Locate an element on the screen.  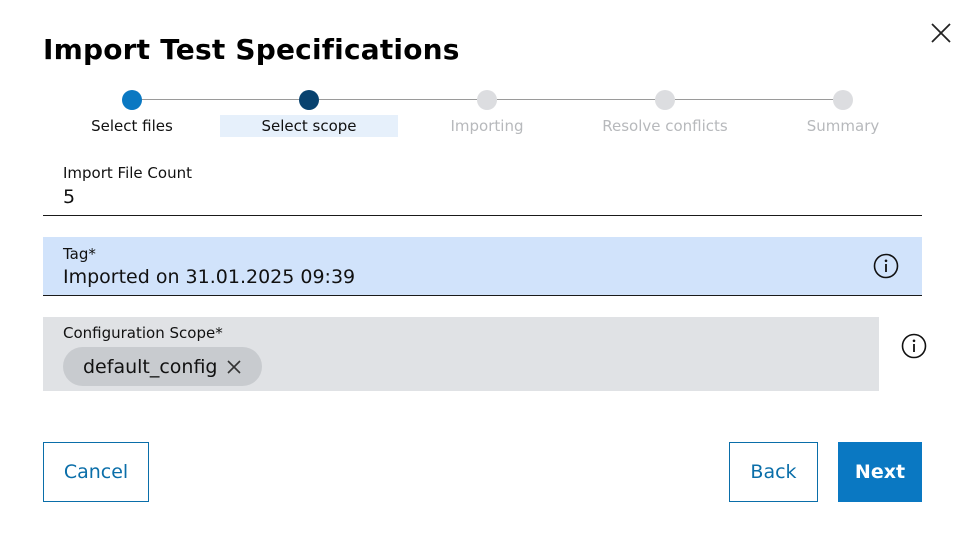
configuration-scope-label: Configuration Scope* is located at coordinates (143, 333).